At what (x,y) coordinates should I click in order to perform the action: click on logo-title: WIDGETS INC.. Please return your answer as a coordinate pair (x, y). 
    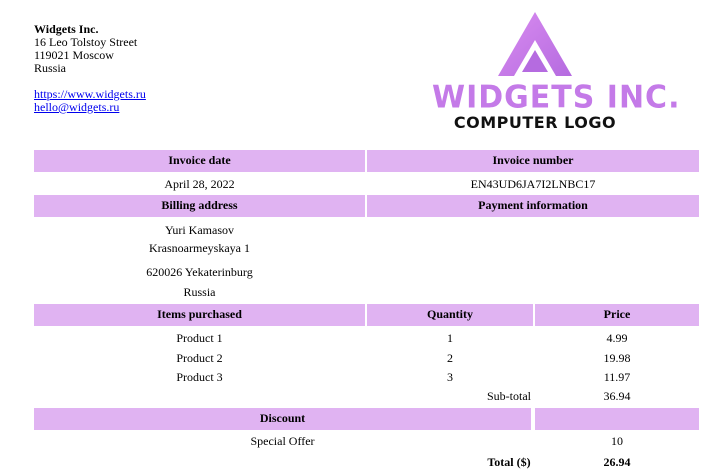
    Looking at the image, I should click on (556, 97).